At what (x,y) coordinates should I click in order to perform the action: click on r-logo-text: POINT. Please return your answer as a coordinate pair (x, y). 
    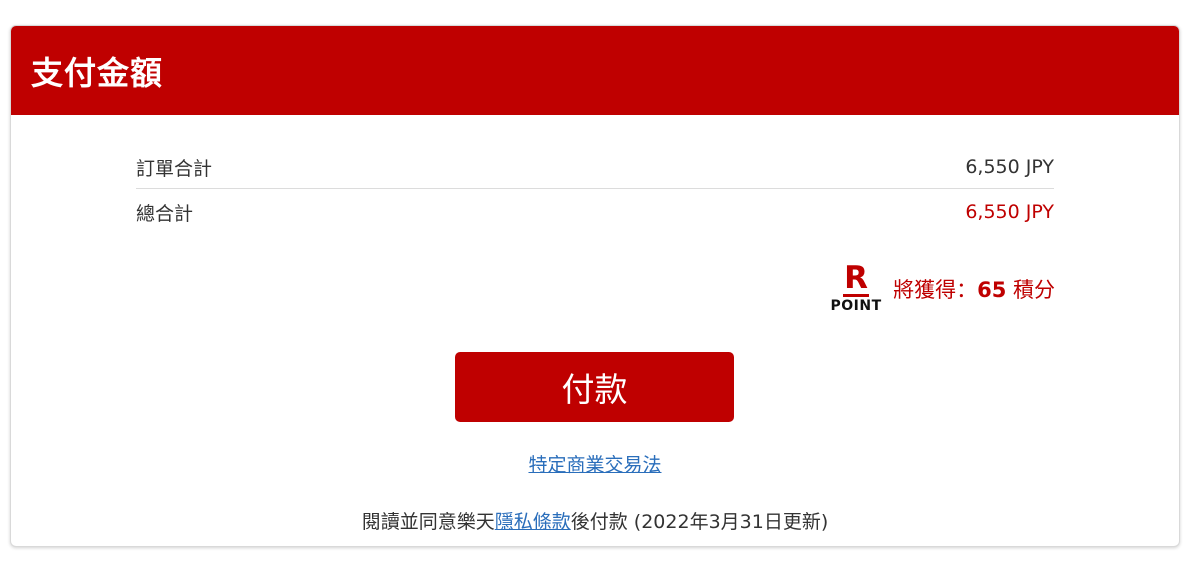
    Looking at the image, I should click on (856, 306).